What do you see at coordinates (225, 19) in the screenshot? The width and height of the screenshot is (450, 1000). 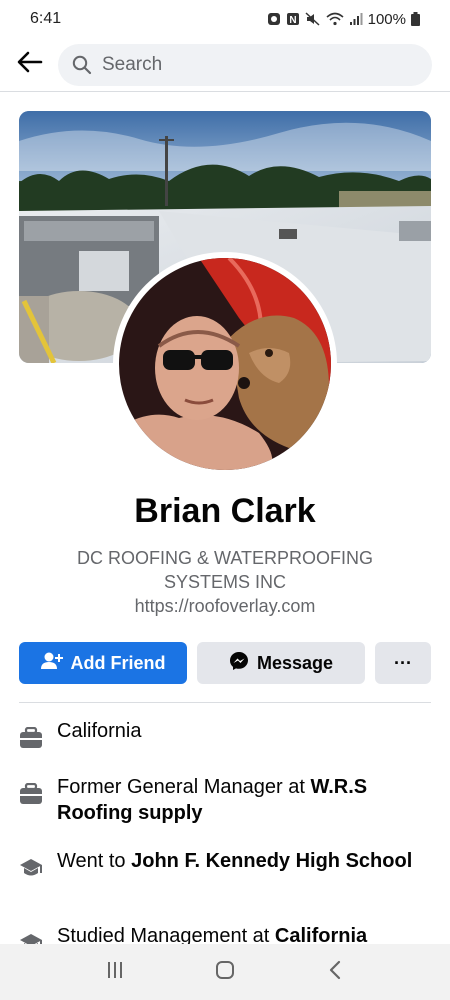 I see `status-bar: 6:41 N 100%` at bounding box center [225, 19].